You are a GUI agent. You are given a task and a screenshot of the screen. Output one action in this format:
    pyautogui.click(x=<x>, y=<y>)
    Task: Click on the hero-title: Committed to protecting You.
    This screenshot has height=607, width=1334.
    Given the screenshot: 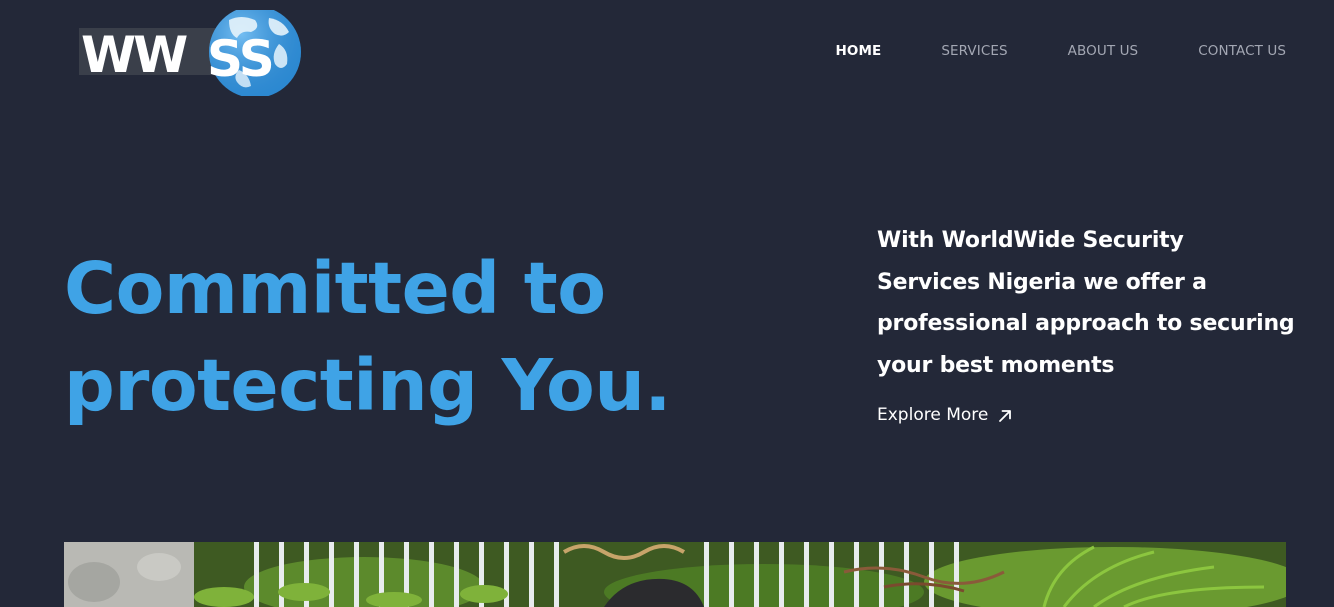 What is the action you would take?
    pyautogui.click(x=367, y=337)
    